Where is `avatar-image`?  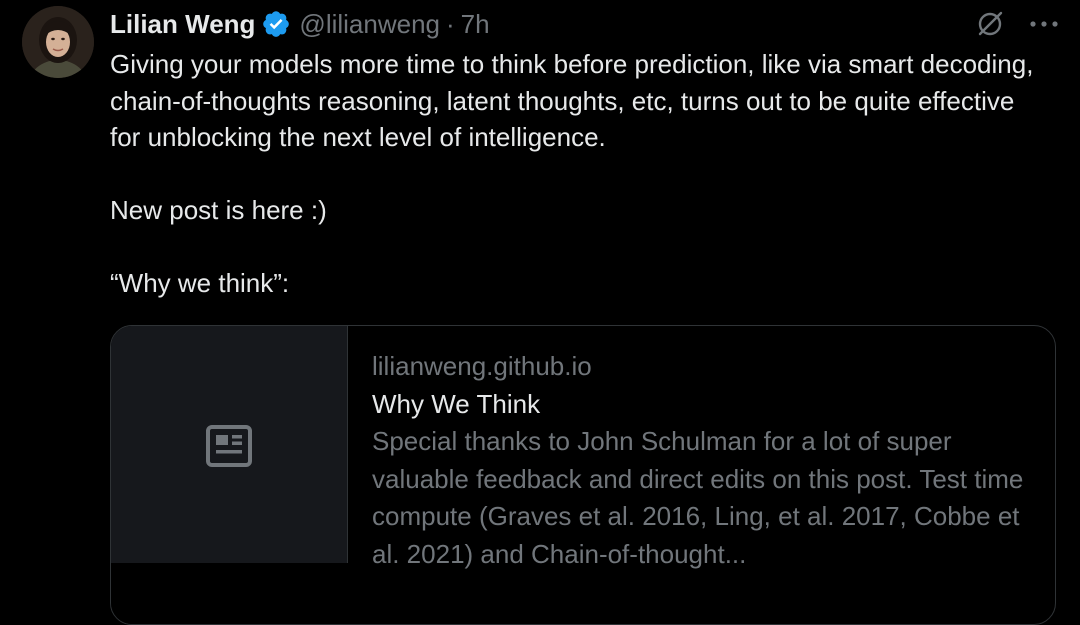
avatar-image is located at coordinates (58, 42).